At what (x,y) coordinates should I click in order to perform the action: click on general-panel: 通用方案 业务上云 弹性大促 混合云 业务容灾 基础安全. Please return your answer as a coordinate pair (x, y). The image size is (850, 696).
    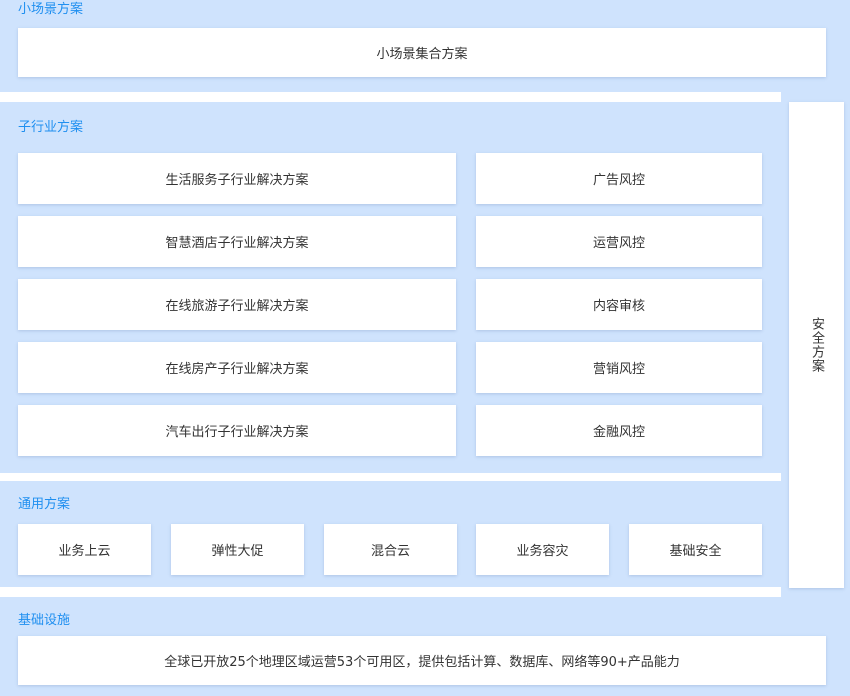
    Looking at the image, I should click on (390, 534).